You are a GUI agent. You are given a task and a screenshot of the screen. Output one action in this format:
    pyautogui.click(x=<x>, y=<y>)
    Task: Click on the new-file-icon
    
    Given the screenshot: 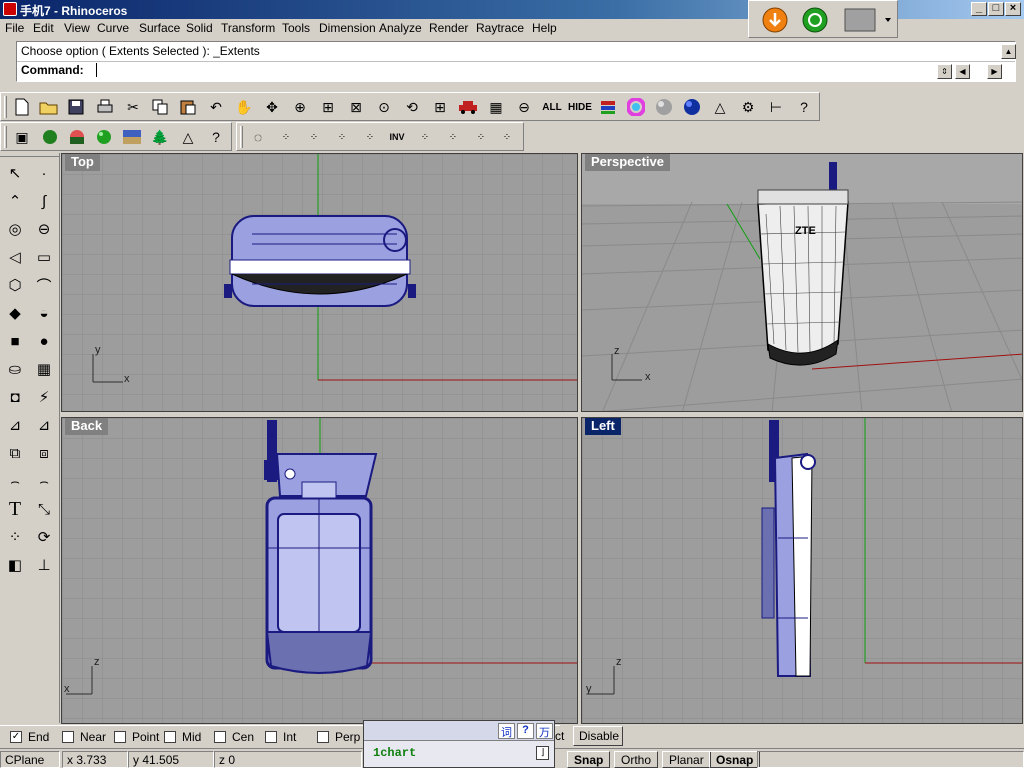 What is the action you would take?
    pyautogui.click(x=22, y=107)
    